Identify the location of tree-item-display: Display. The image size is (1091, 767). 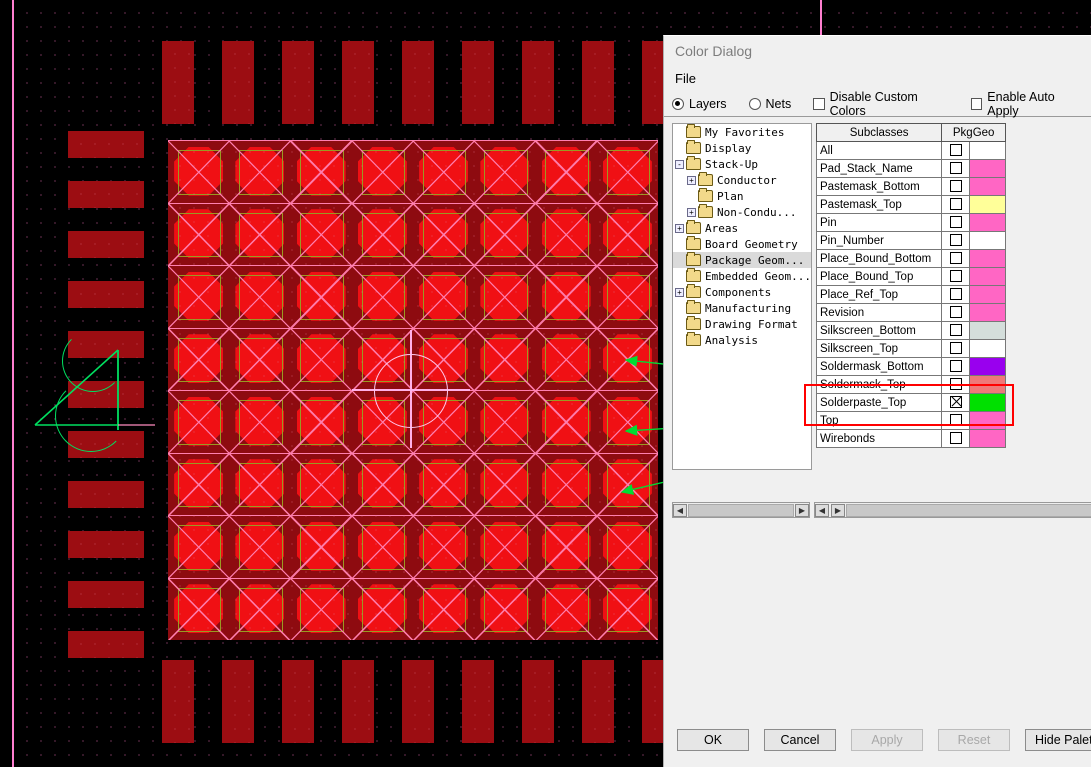
(742, 148).